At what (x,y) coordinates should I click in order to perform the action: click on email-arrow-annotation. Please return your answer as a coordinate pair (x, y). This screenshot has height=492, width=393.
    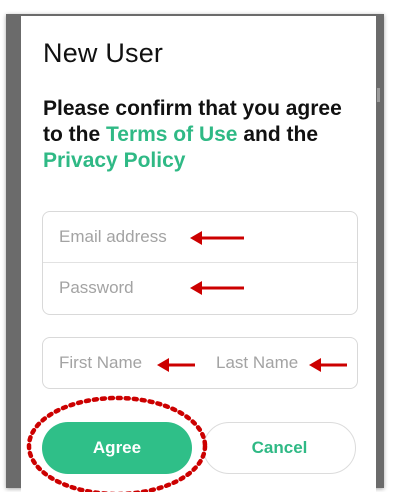
    Looking at the image, I should click on (217, 238).